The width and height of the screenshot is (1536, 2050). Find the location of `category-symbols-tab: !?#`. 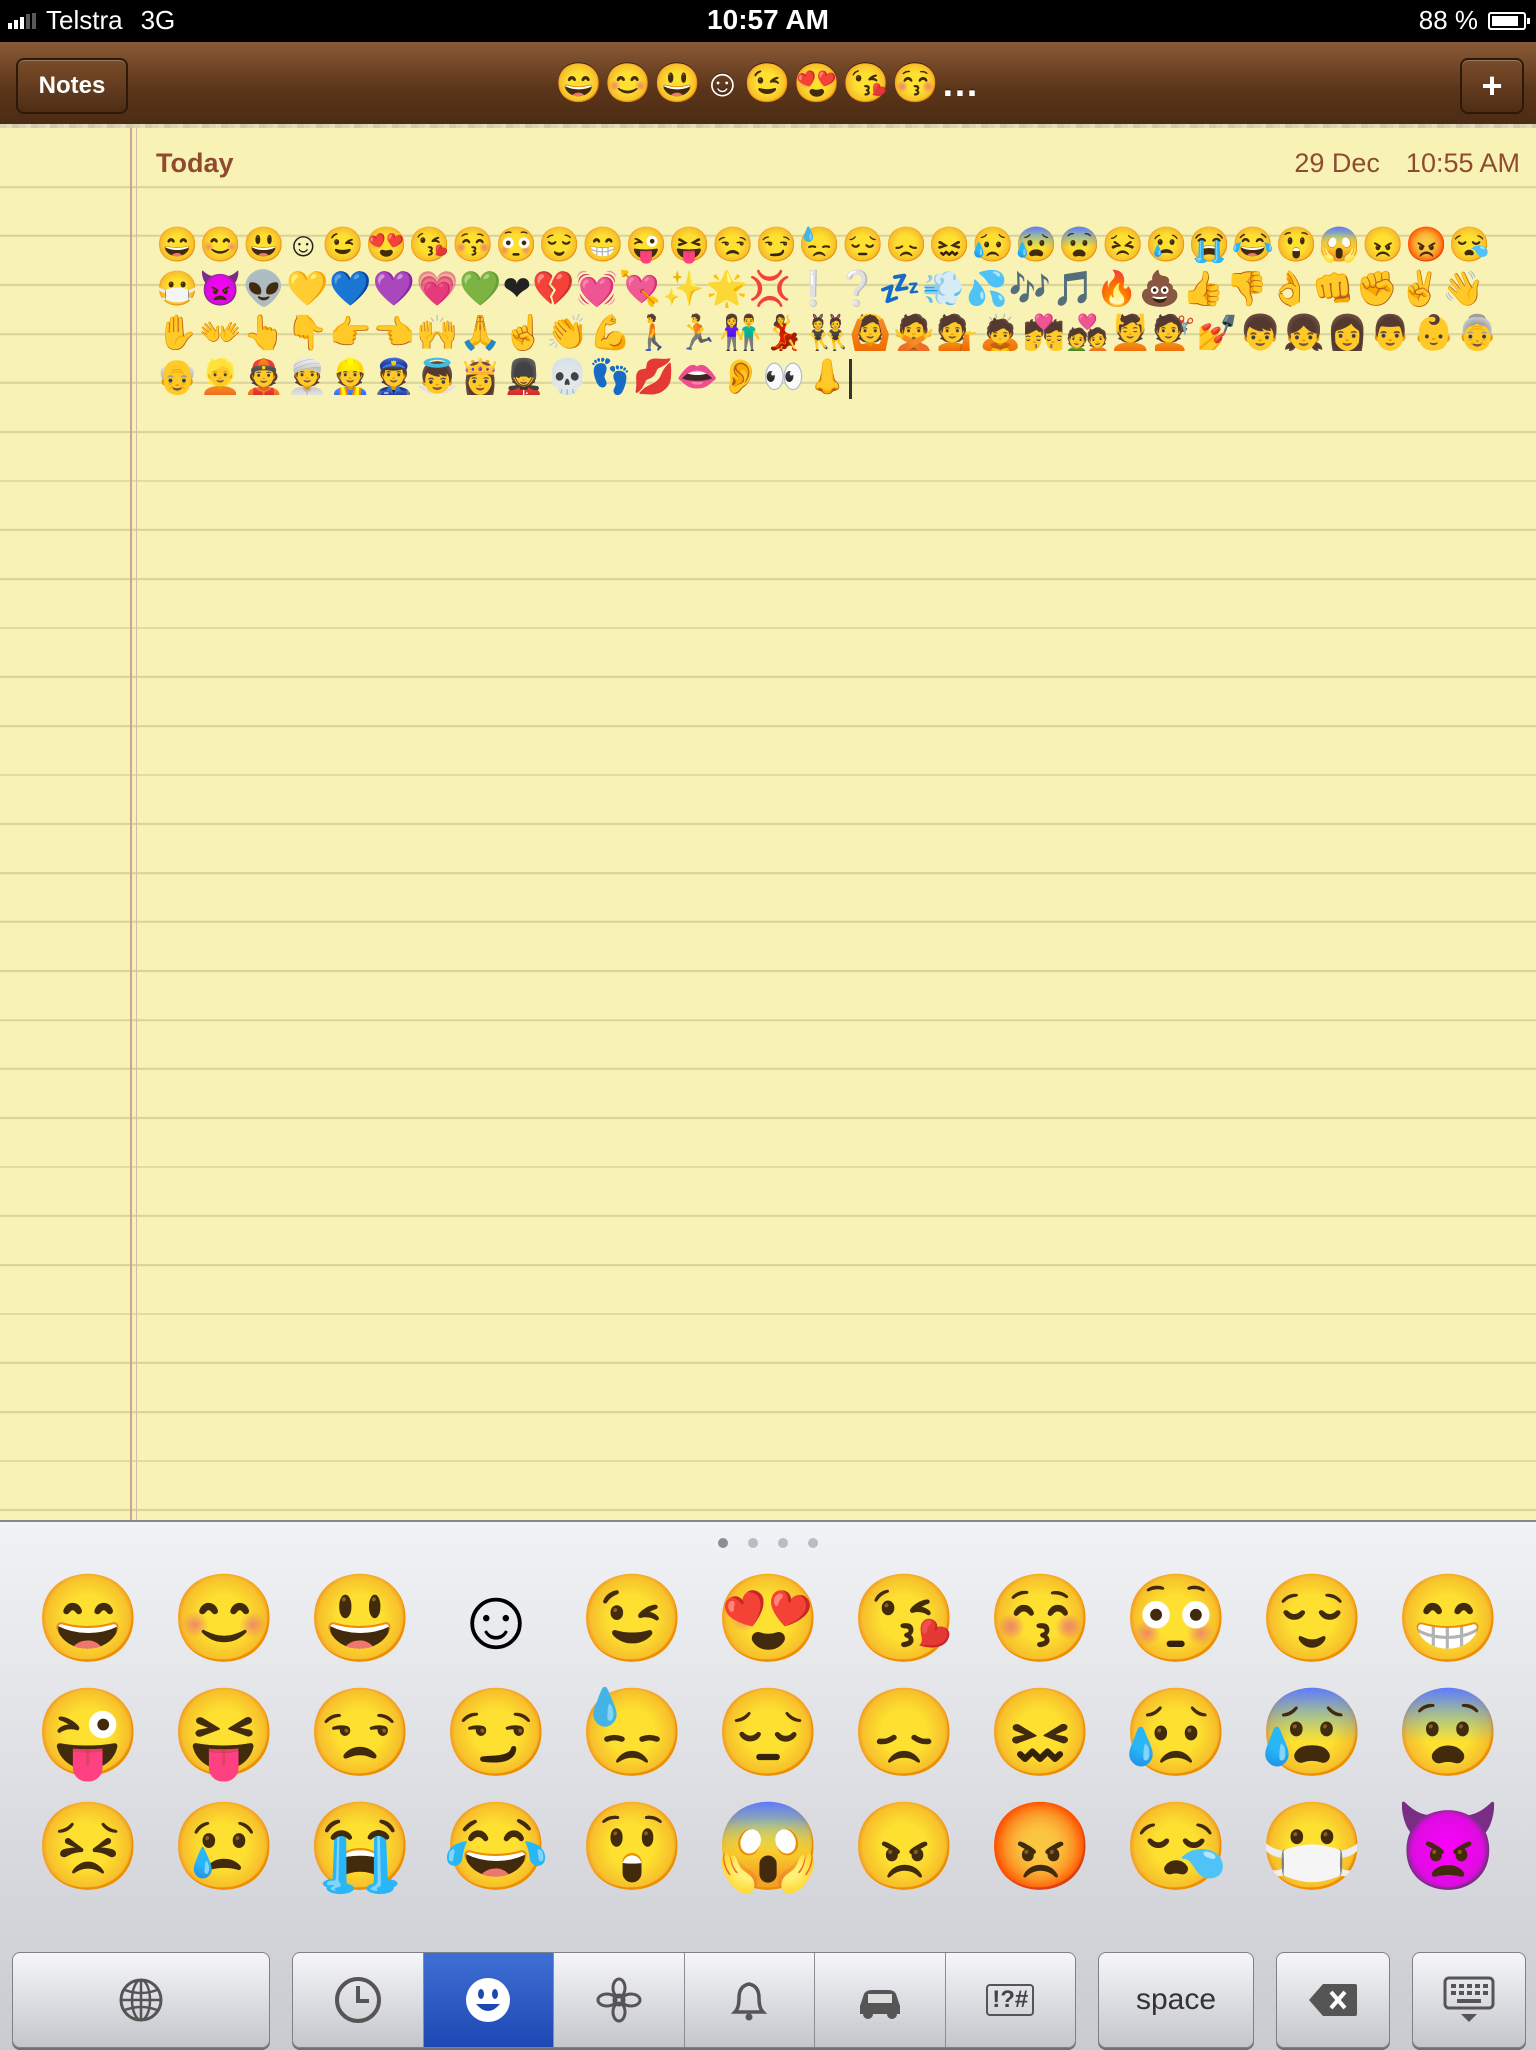

category-symbols-tab: !?# is located at coordinates (1010, 2000).